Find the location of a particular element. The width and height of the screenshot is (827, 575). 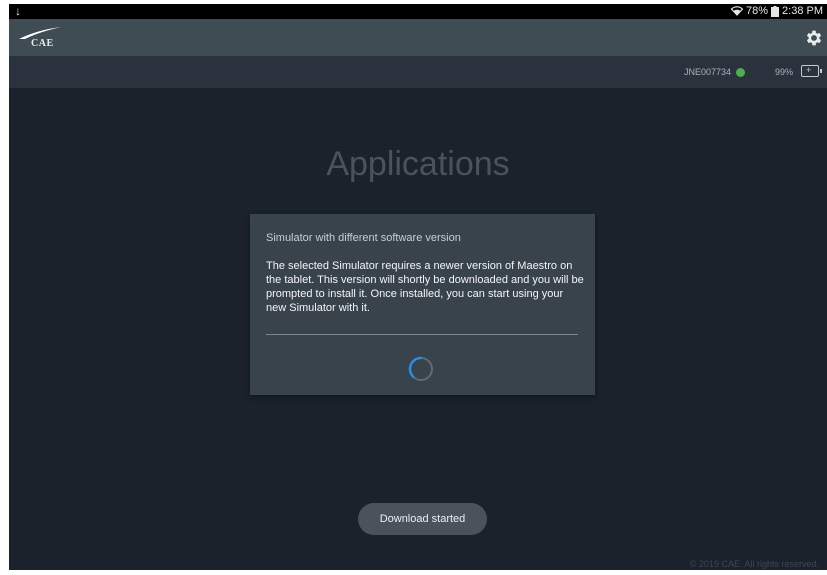

frame-left-edge is located at coordinates (4, 287).